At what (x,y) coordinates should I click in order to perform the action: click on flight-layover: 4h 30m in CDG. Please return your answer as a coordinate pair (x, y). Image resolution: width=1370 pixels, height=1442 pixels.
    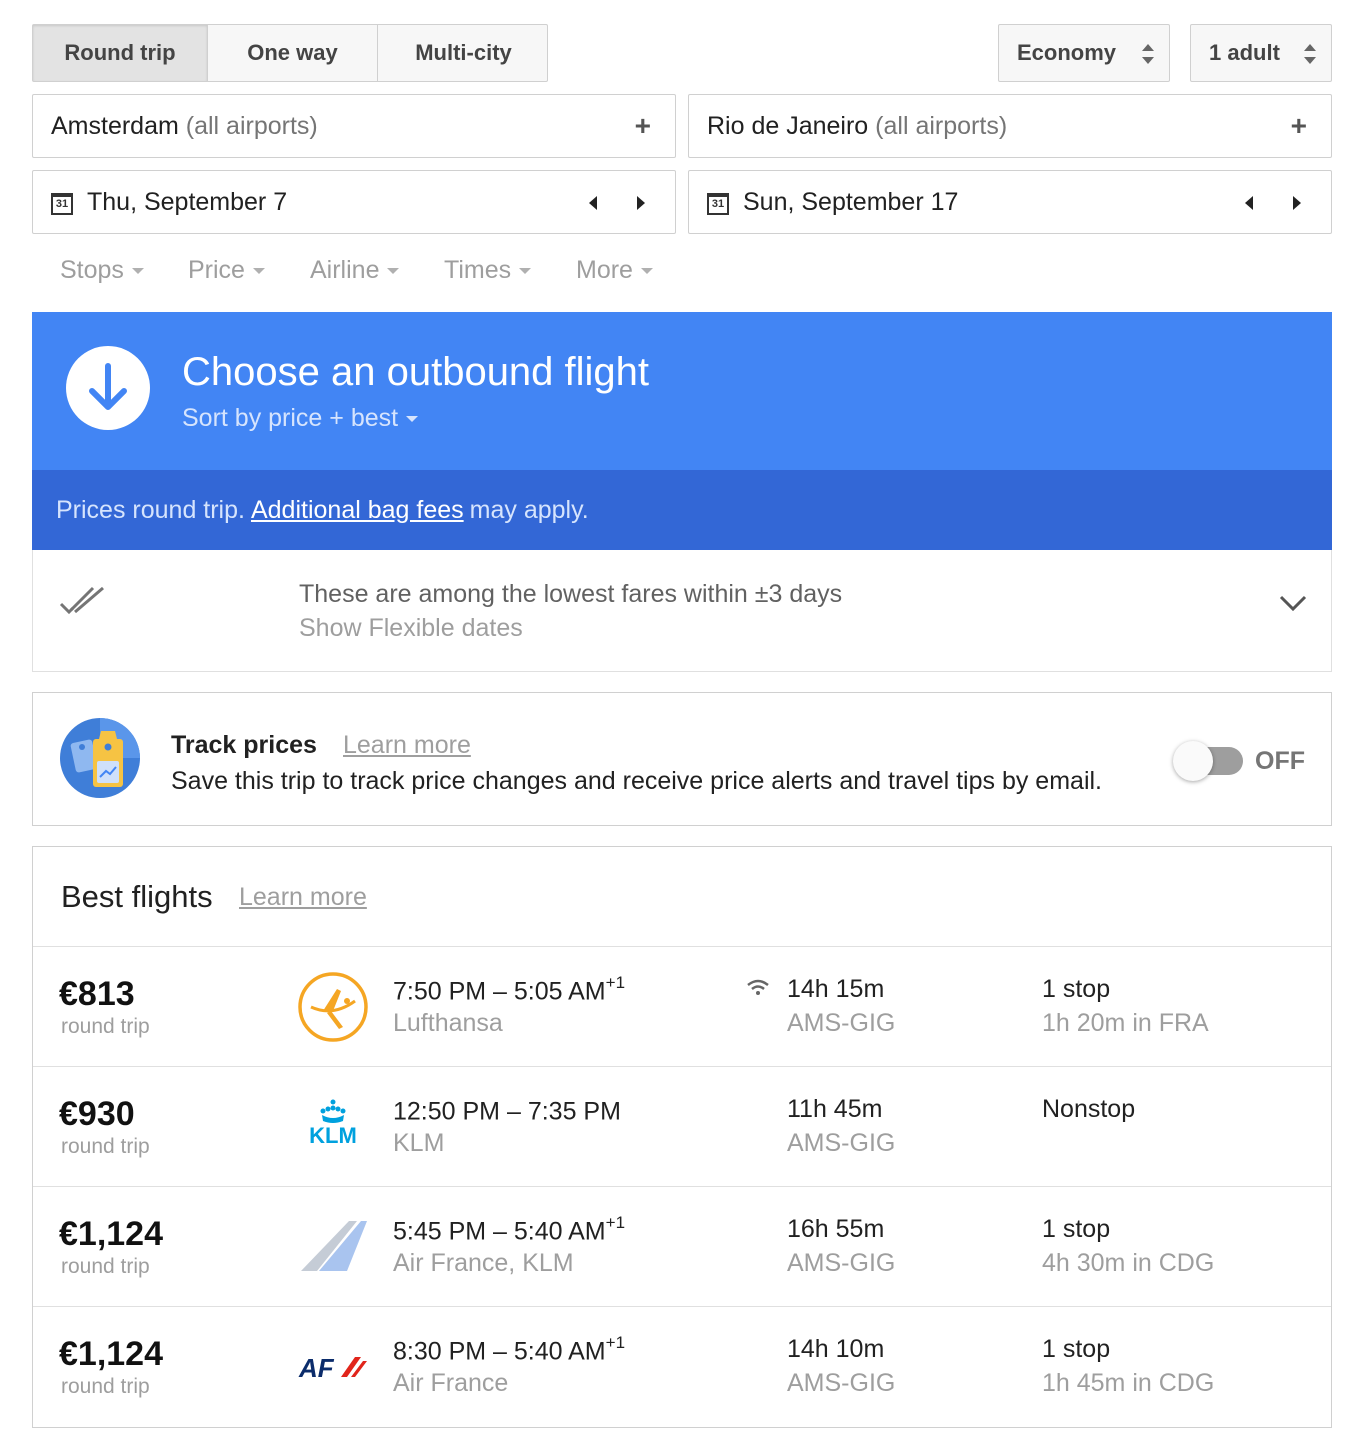
    Looking at the image, I should click on (1128, 1263).